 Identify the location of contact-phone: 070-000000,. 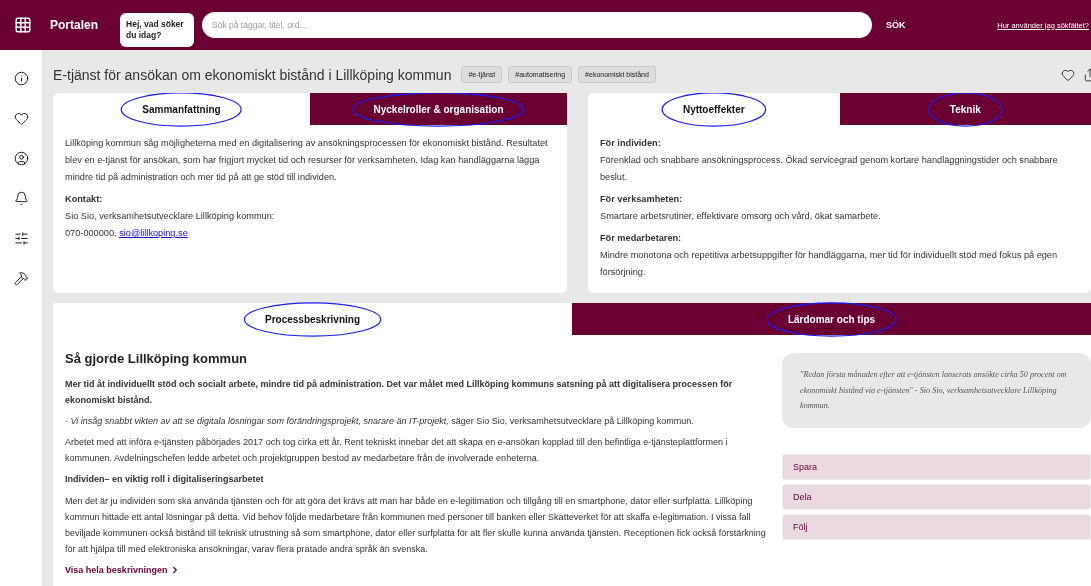
(91, 233).